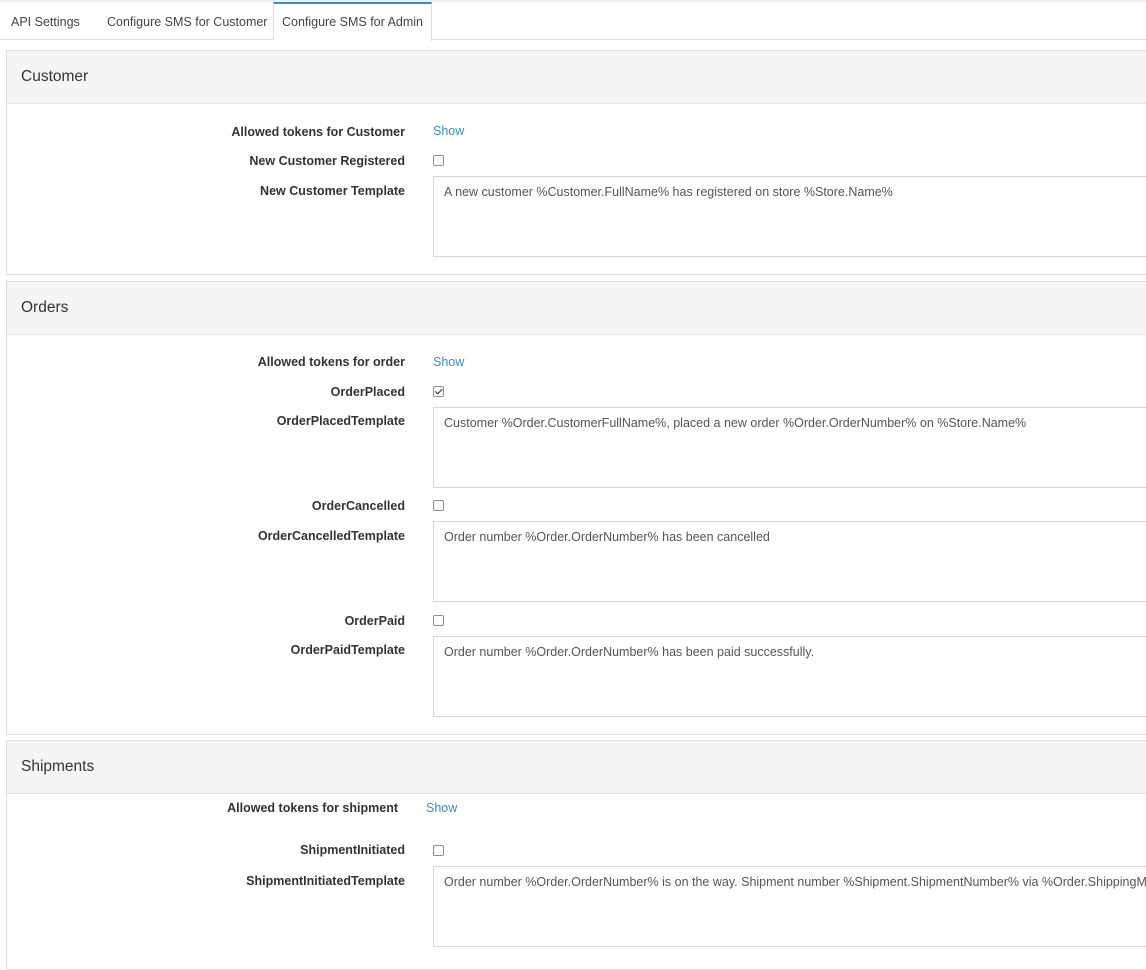 The height and width of the screenshot is (970, 1146). Describe the element at coordinates (441, 808) in the screenshot. I see `show-shipment-tokens-link: Show` at that location.